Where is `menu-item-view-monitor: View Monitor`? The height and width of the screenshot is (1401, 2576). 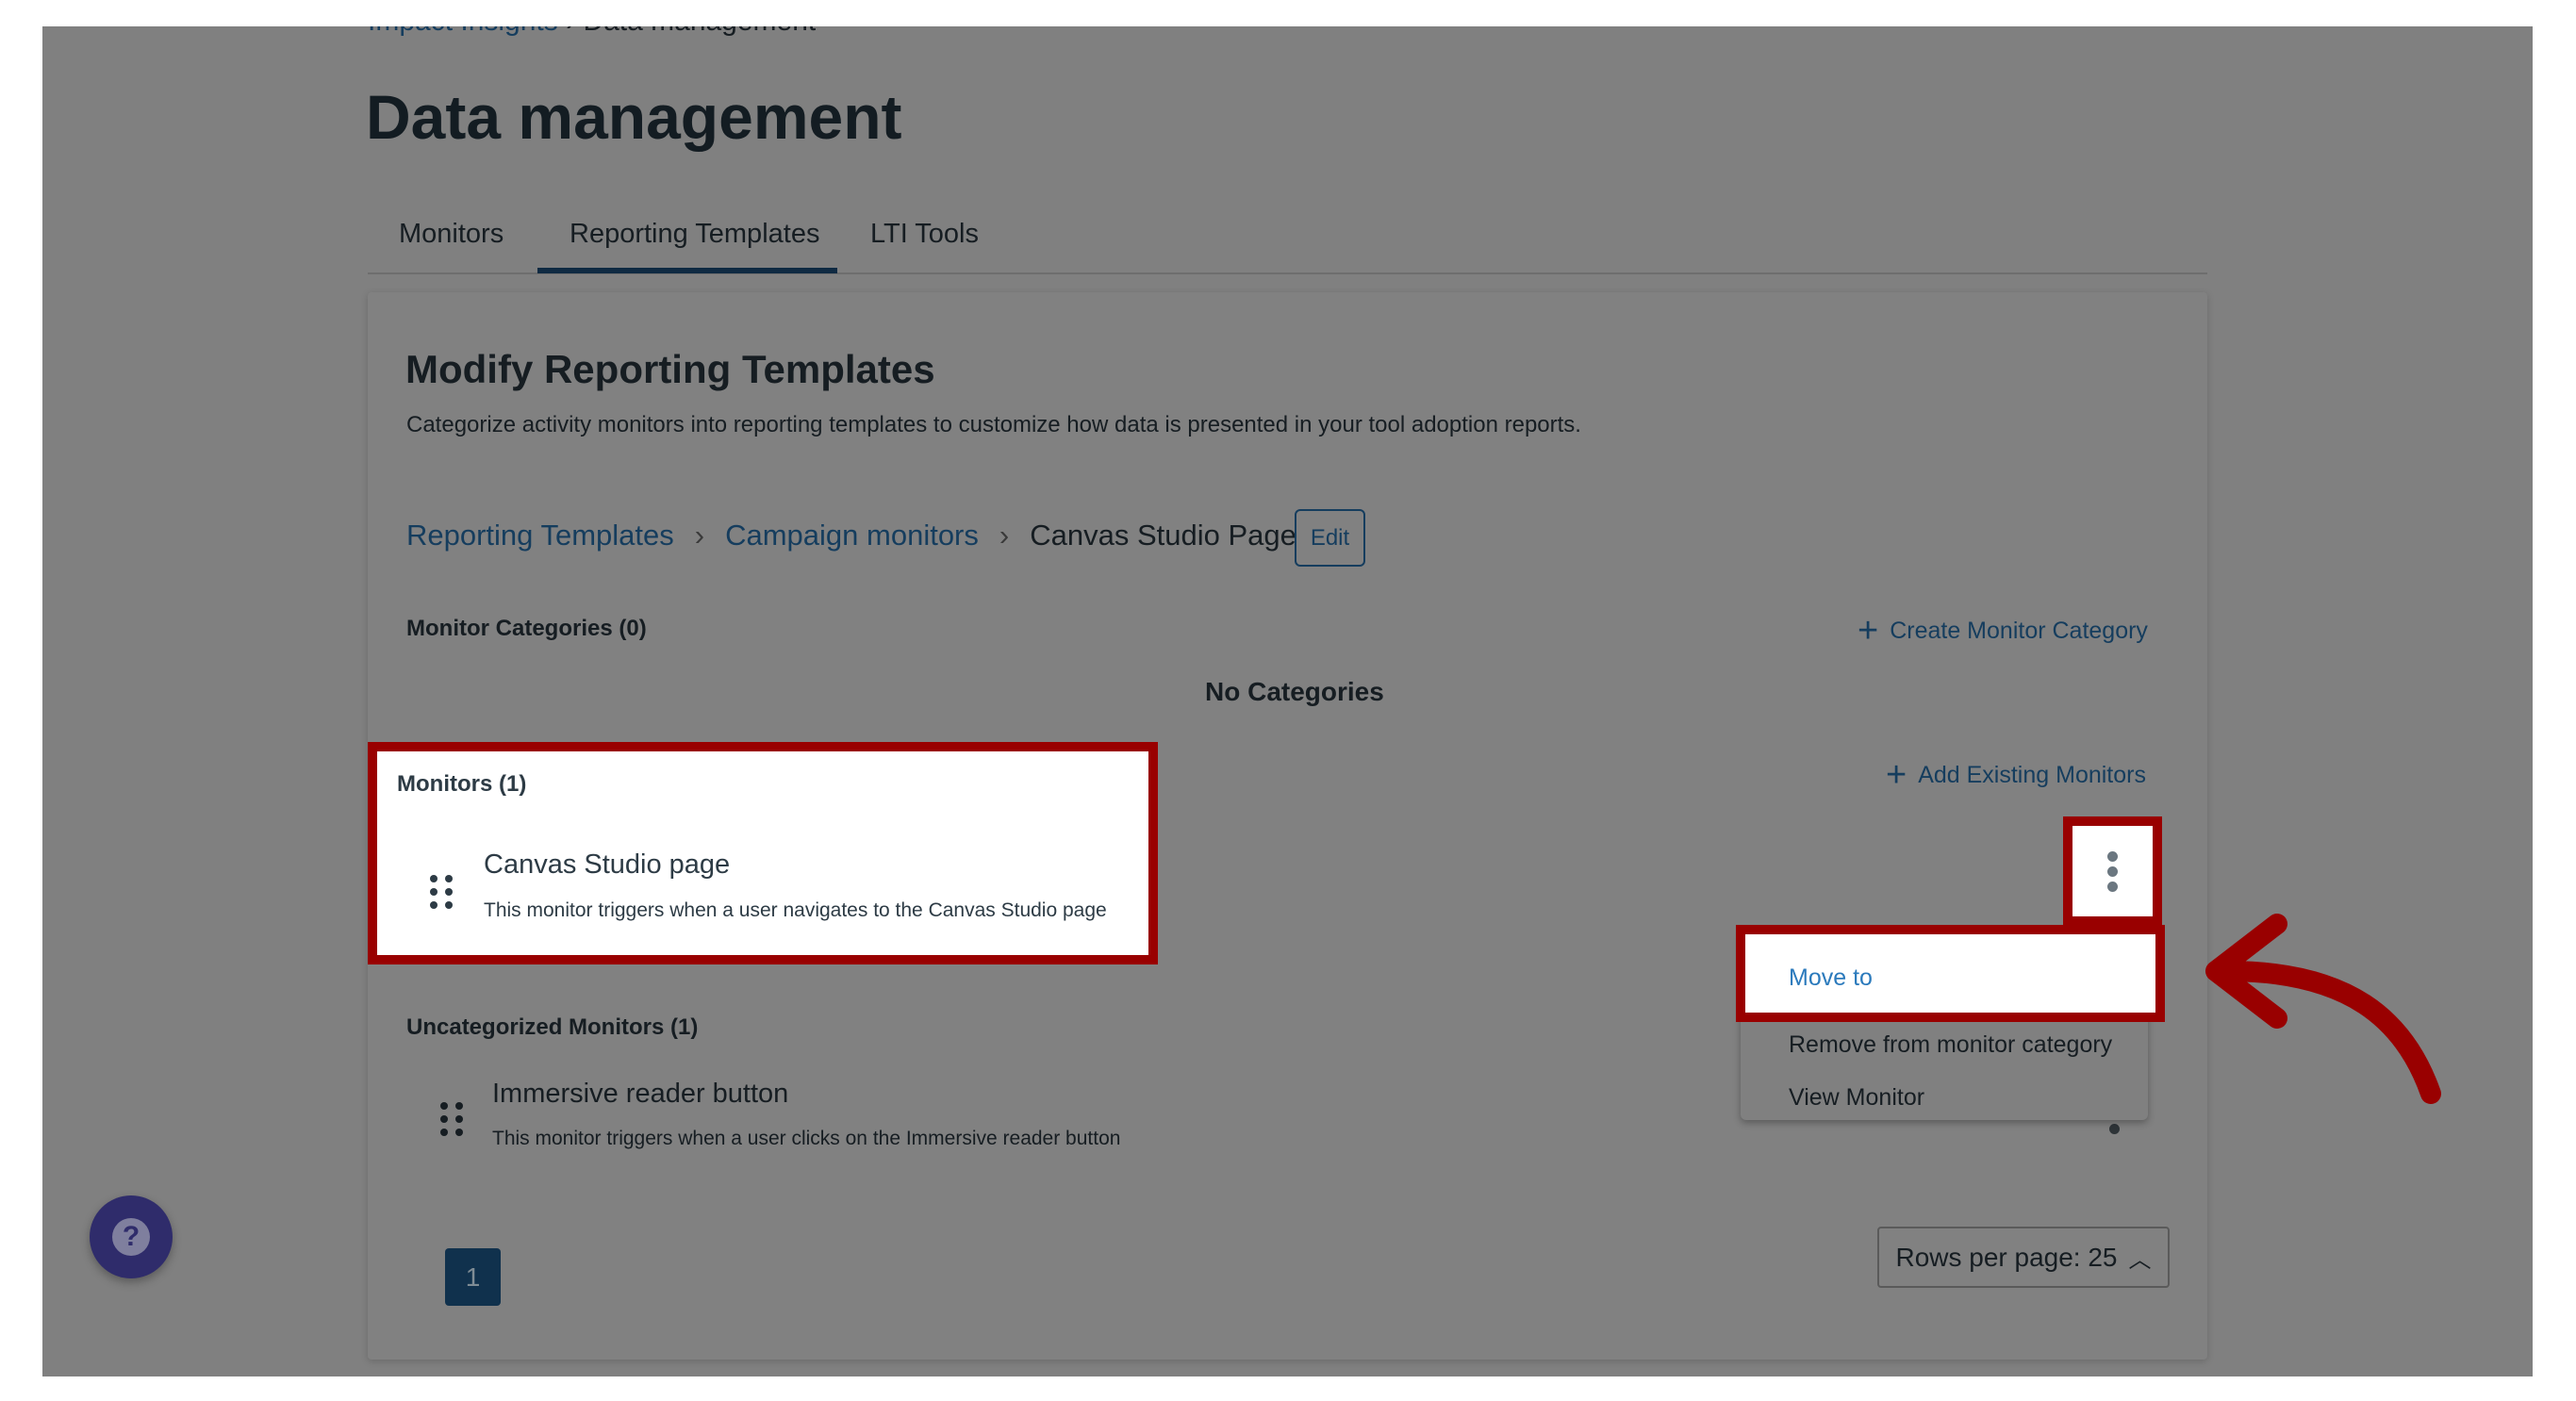 menu-item-view-monitor: View Monitor is located at coordinates (1856, 1098).